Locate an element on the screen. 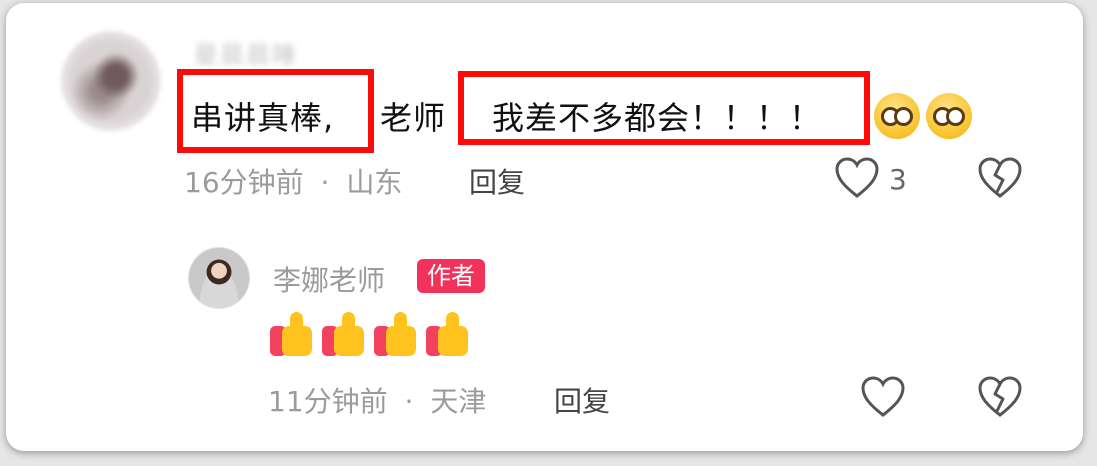 The height and width of the screenshot is (466, 1097). comment-text: 我差不多都会！！！！ is located at coordinates (657, 116).